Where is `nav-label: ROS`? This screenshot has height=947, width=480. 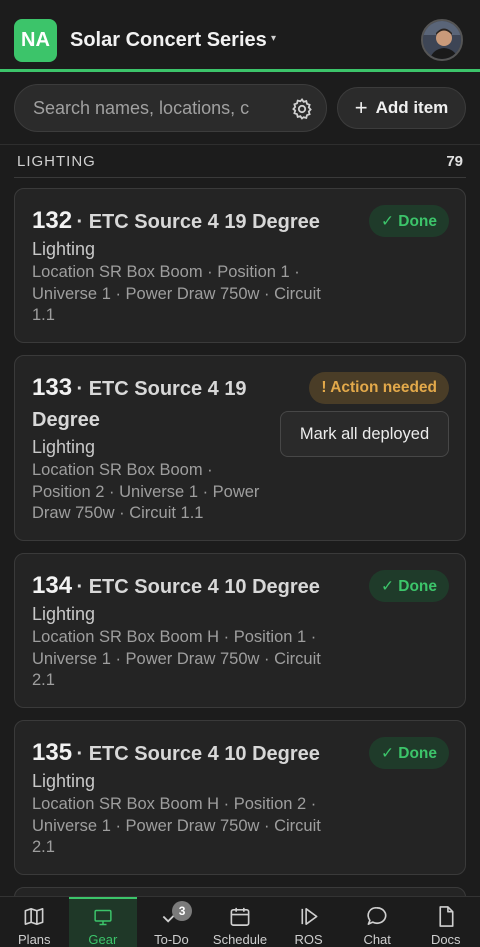
nav-label: ROS is located at coordinates (308, 939).